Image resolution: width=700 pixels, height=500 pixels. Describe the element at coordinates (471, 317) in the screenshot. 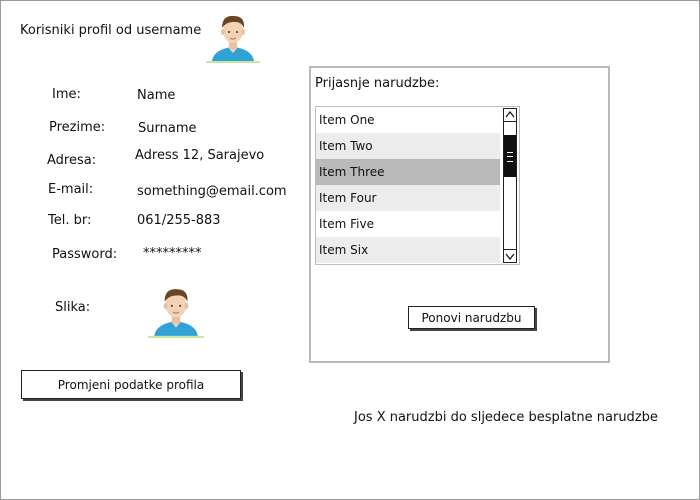

I see `reorder-button: Ponovi narudzbu` at that location.